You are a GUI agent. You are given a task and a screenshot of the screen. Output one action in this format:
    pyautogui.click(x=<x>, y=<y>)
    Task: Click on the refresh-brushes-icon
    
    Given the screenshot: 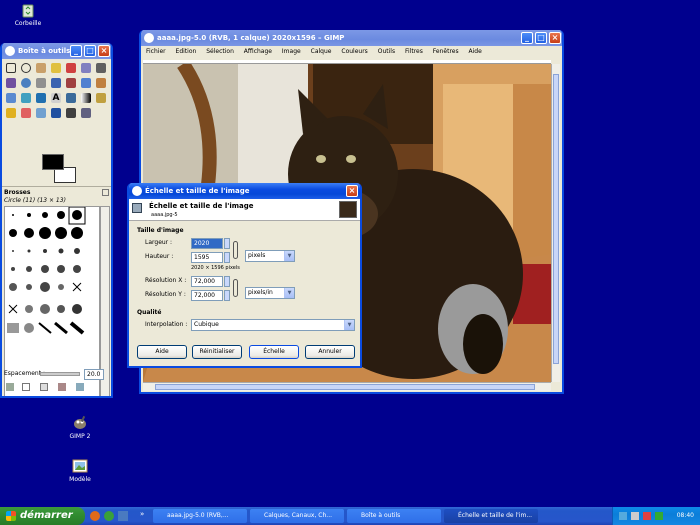 What is the action you would take?
    pyautogui.click(x=80, y=387)
    